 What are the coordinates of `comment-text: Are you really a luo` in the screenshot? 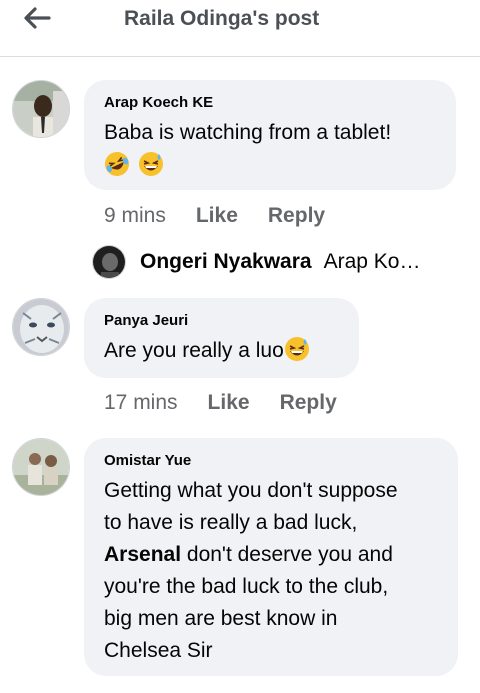 It's located at (194, 350).